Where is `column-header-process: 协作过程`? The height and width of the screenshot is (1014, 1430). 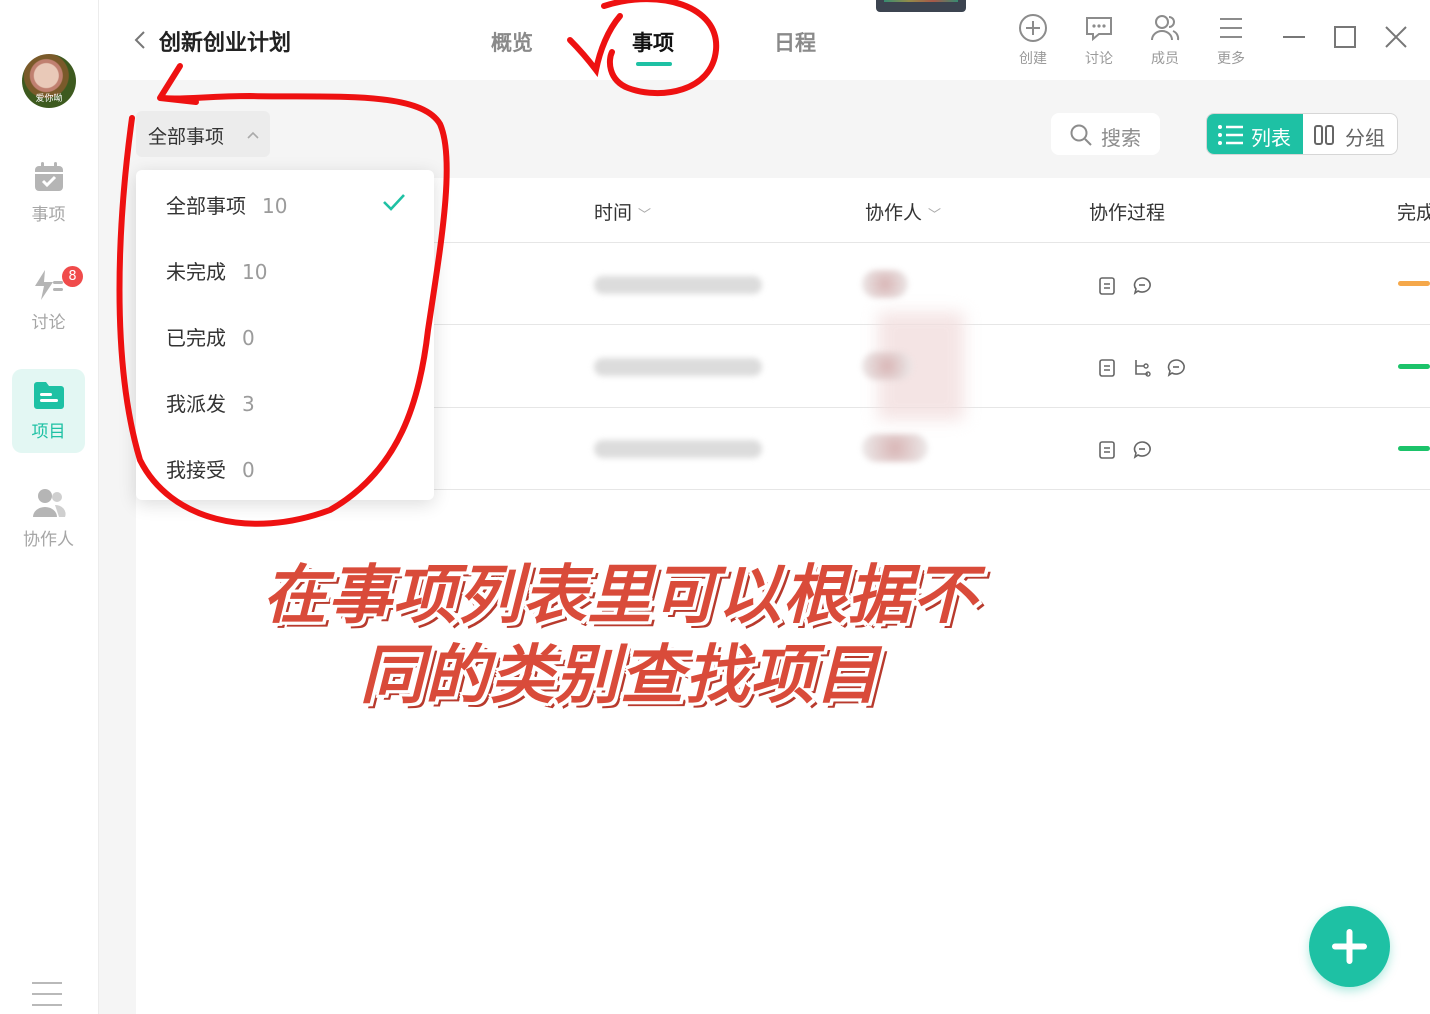
column-header-process: 协作过程 is located at coordinates (1127, 213).